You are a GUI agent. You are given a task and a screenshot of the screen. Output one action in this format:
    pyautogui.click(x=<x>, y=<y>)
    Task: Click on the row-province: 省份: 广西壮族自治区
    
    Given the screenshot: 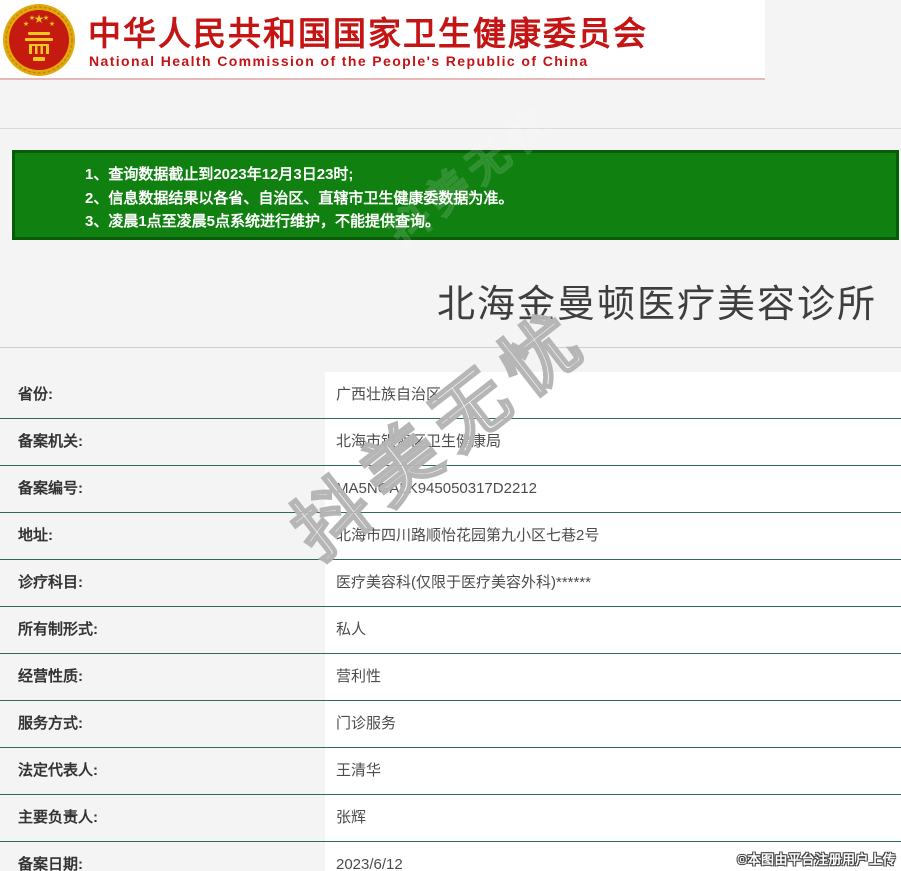 What is the action you would take?
    pyautogui.click(x=450, y=395)
    